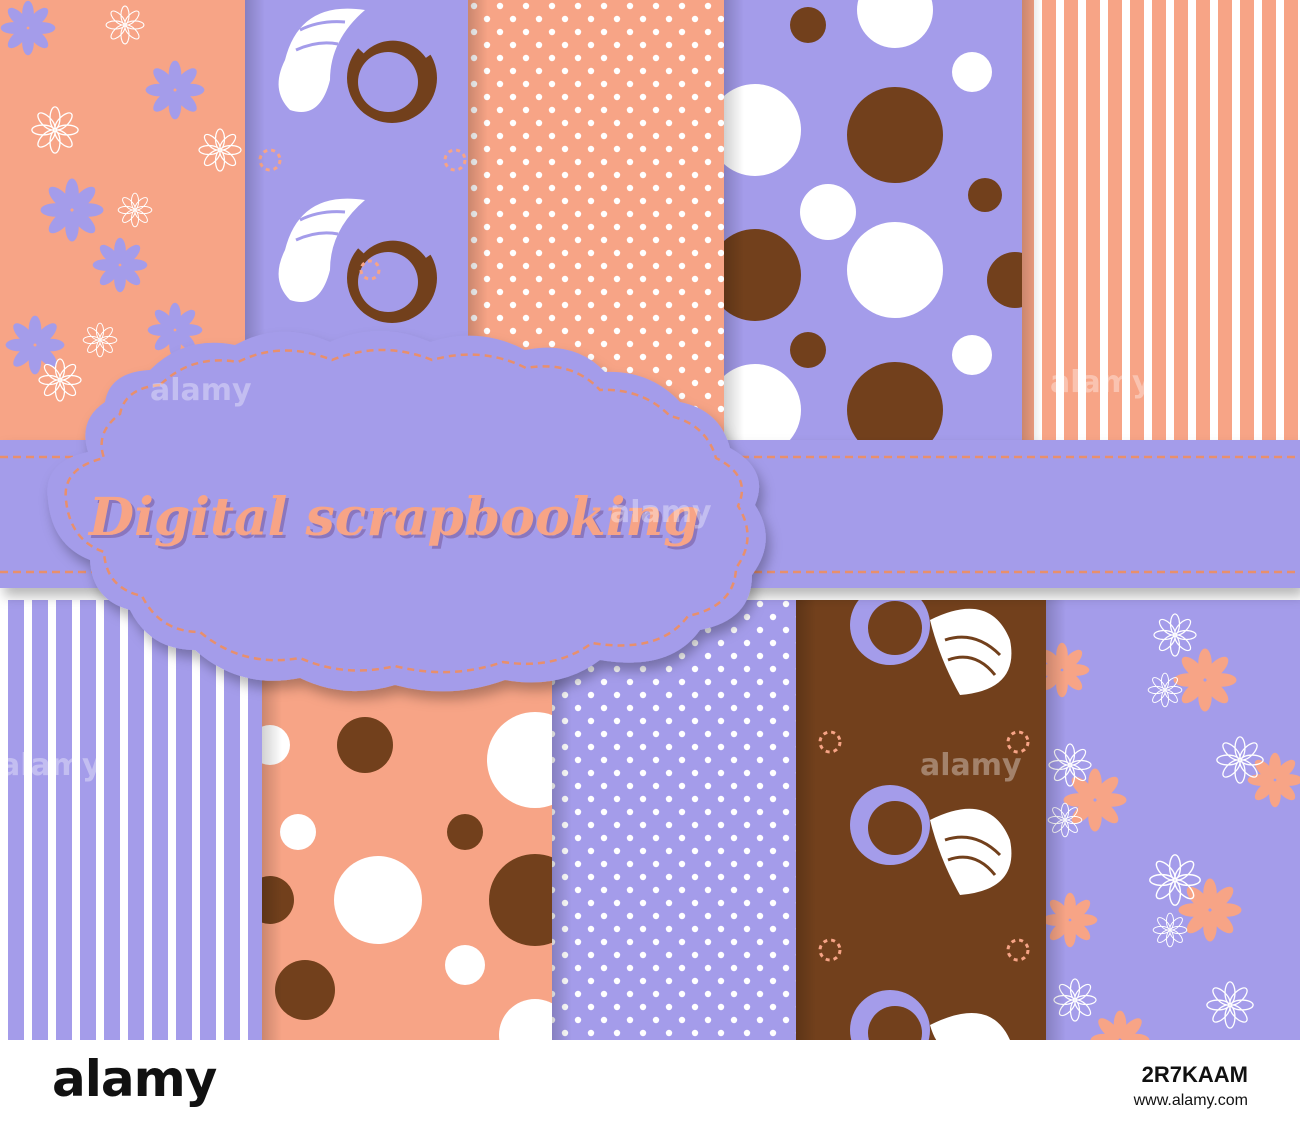 This screenshot has height=1130, width=1300. What do you see at coordinates (393, 517) in the screenshot?
I see `page-title: Digital scrapbooking` at bounding box center [393, 517].